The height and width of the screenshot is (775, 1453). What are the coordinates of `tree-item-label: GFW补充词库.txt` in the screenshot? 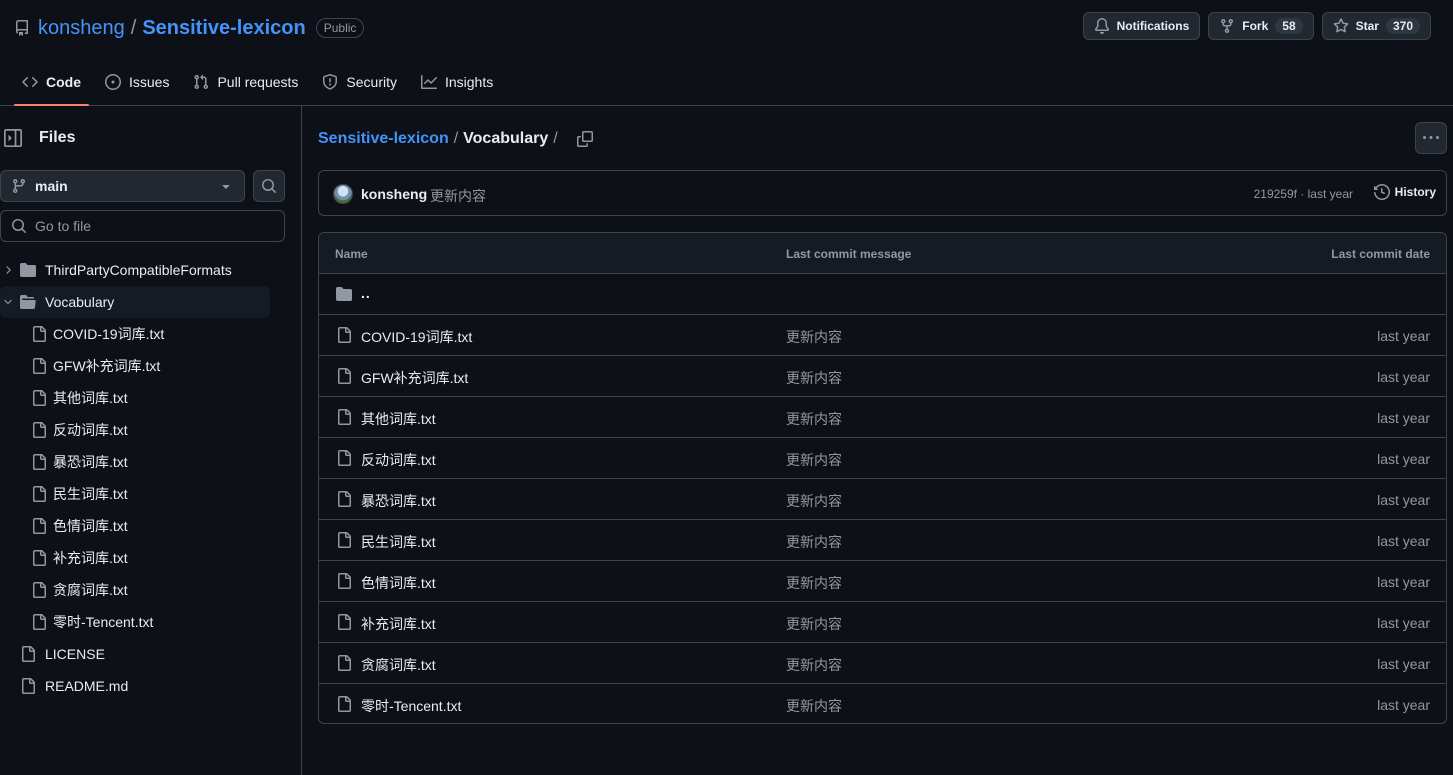 It's located at (107, 366).